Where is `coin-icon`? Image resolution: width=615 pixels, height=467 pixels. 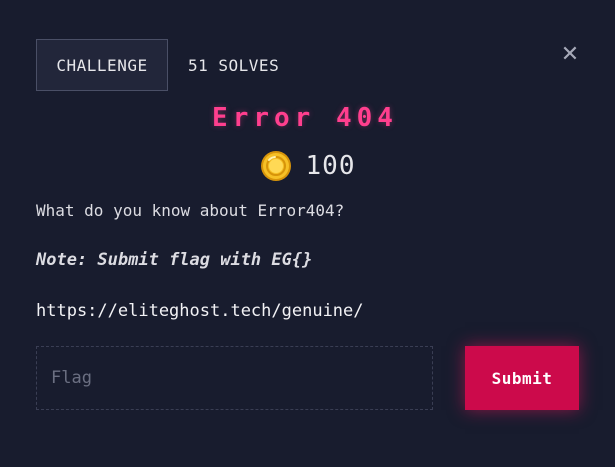 coin-icon is located at coordinates (275, 166).